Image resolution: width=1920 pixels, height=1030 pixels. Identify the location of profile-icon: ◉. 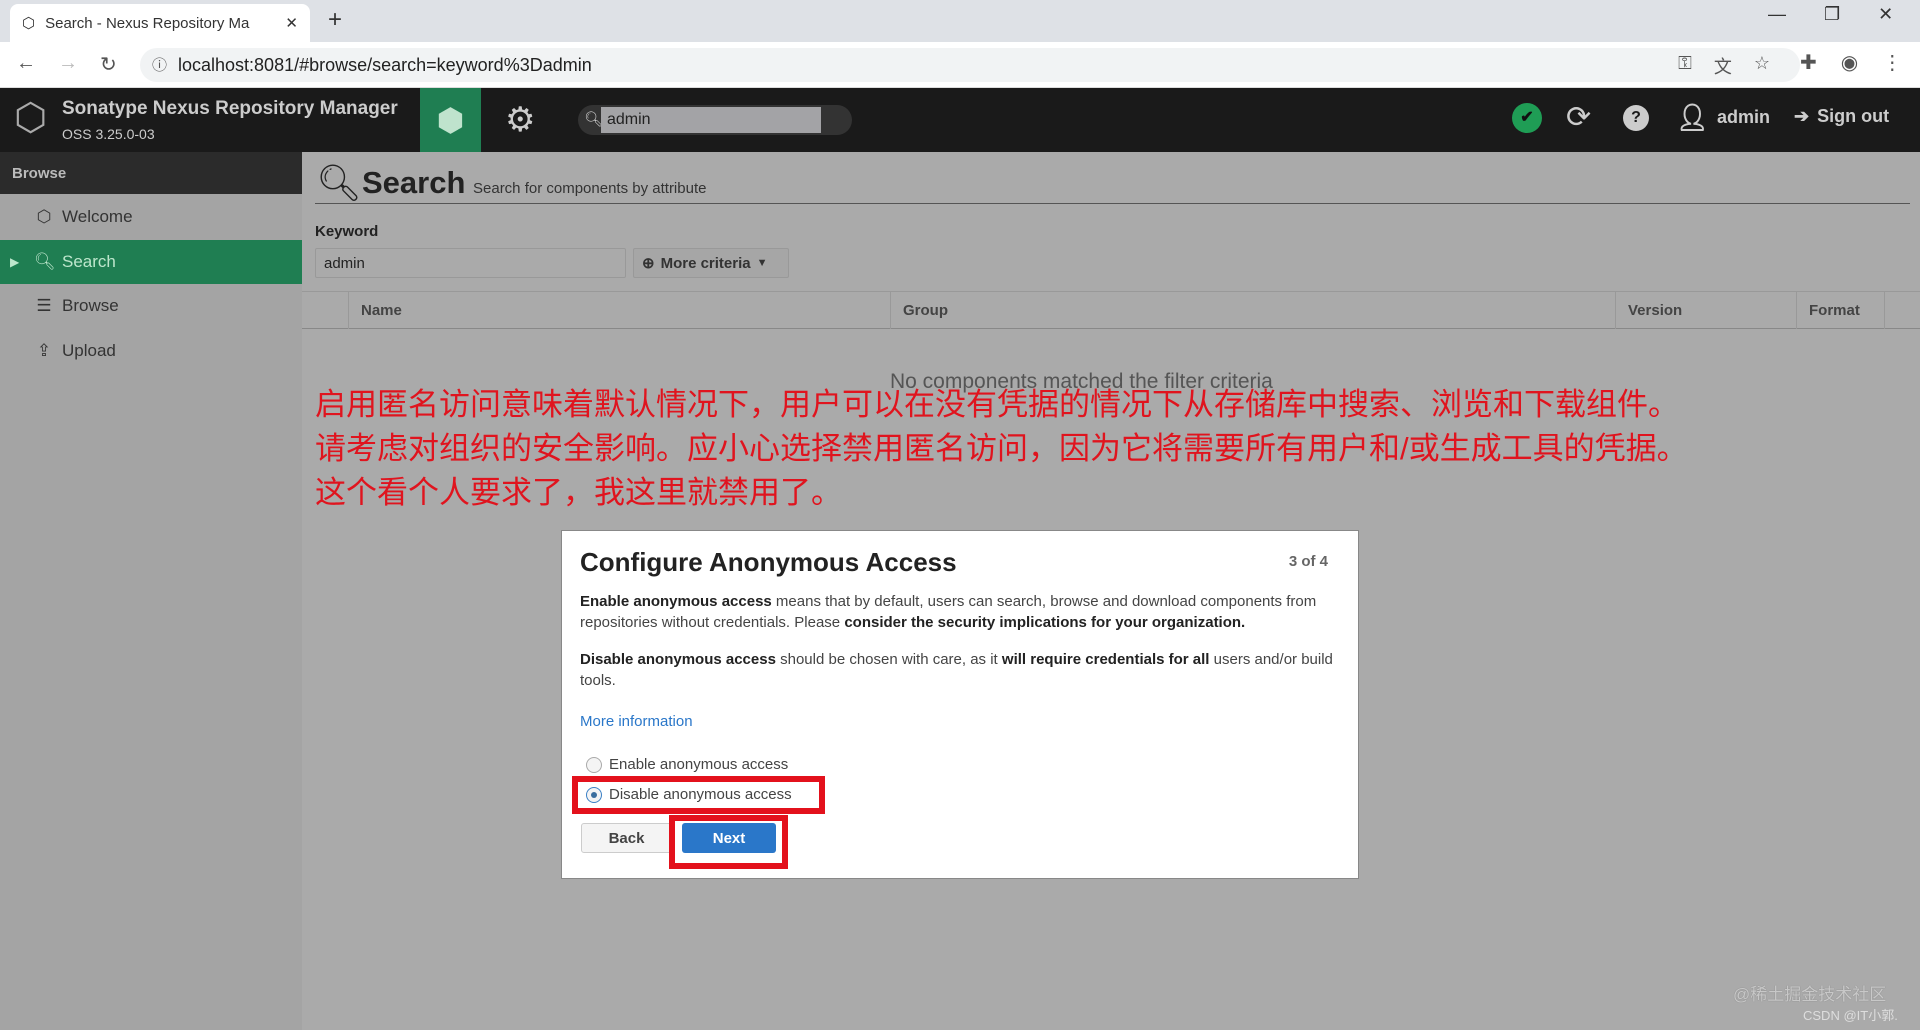
(1849, 62).